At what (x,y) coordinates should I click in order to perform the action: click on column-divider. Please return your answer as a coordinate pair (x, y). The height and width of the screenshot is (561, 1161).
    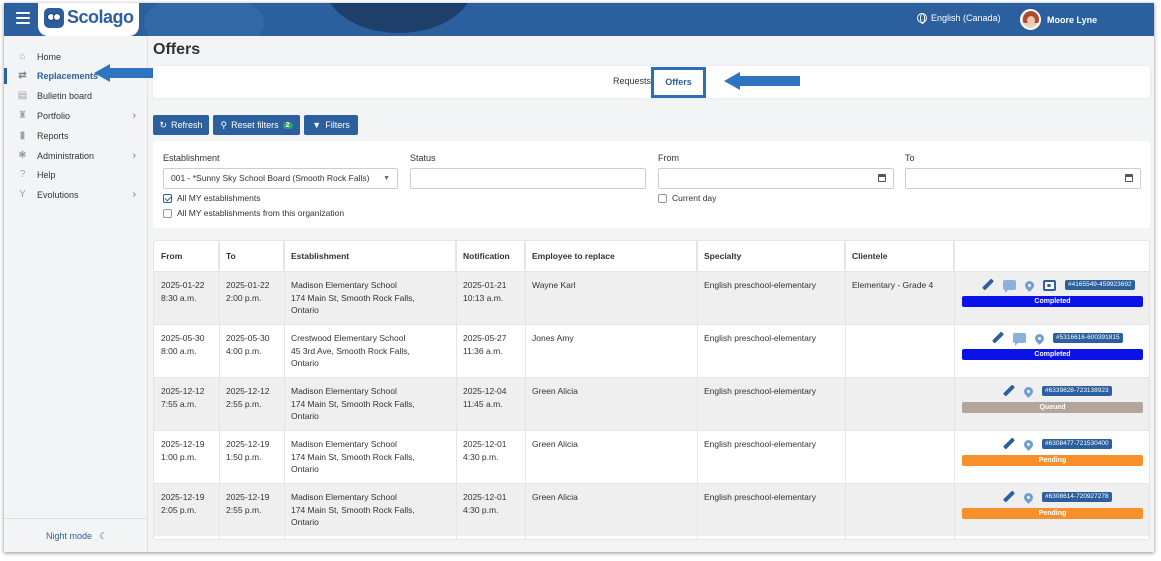
    Looking at the image, I should click on (456, 390).